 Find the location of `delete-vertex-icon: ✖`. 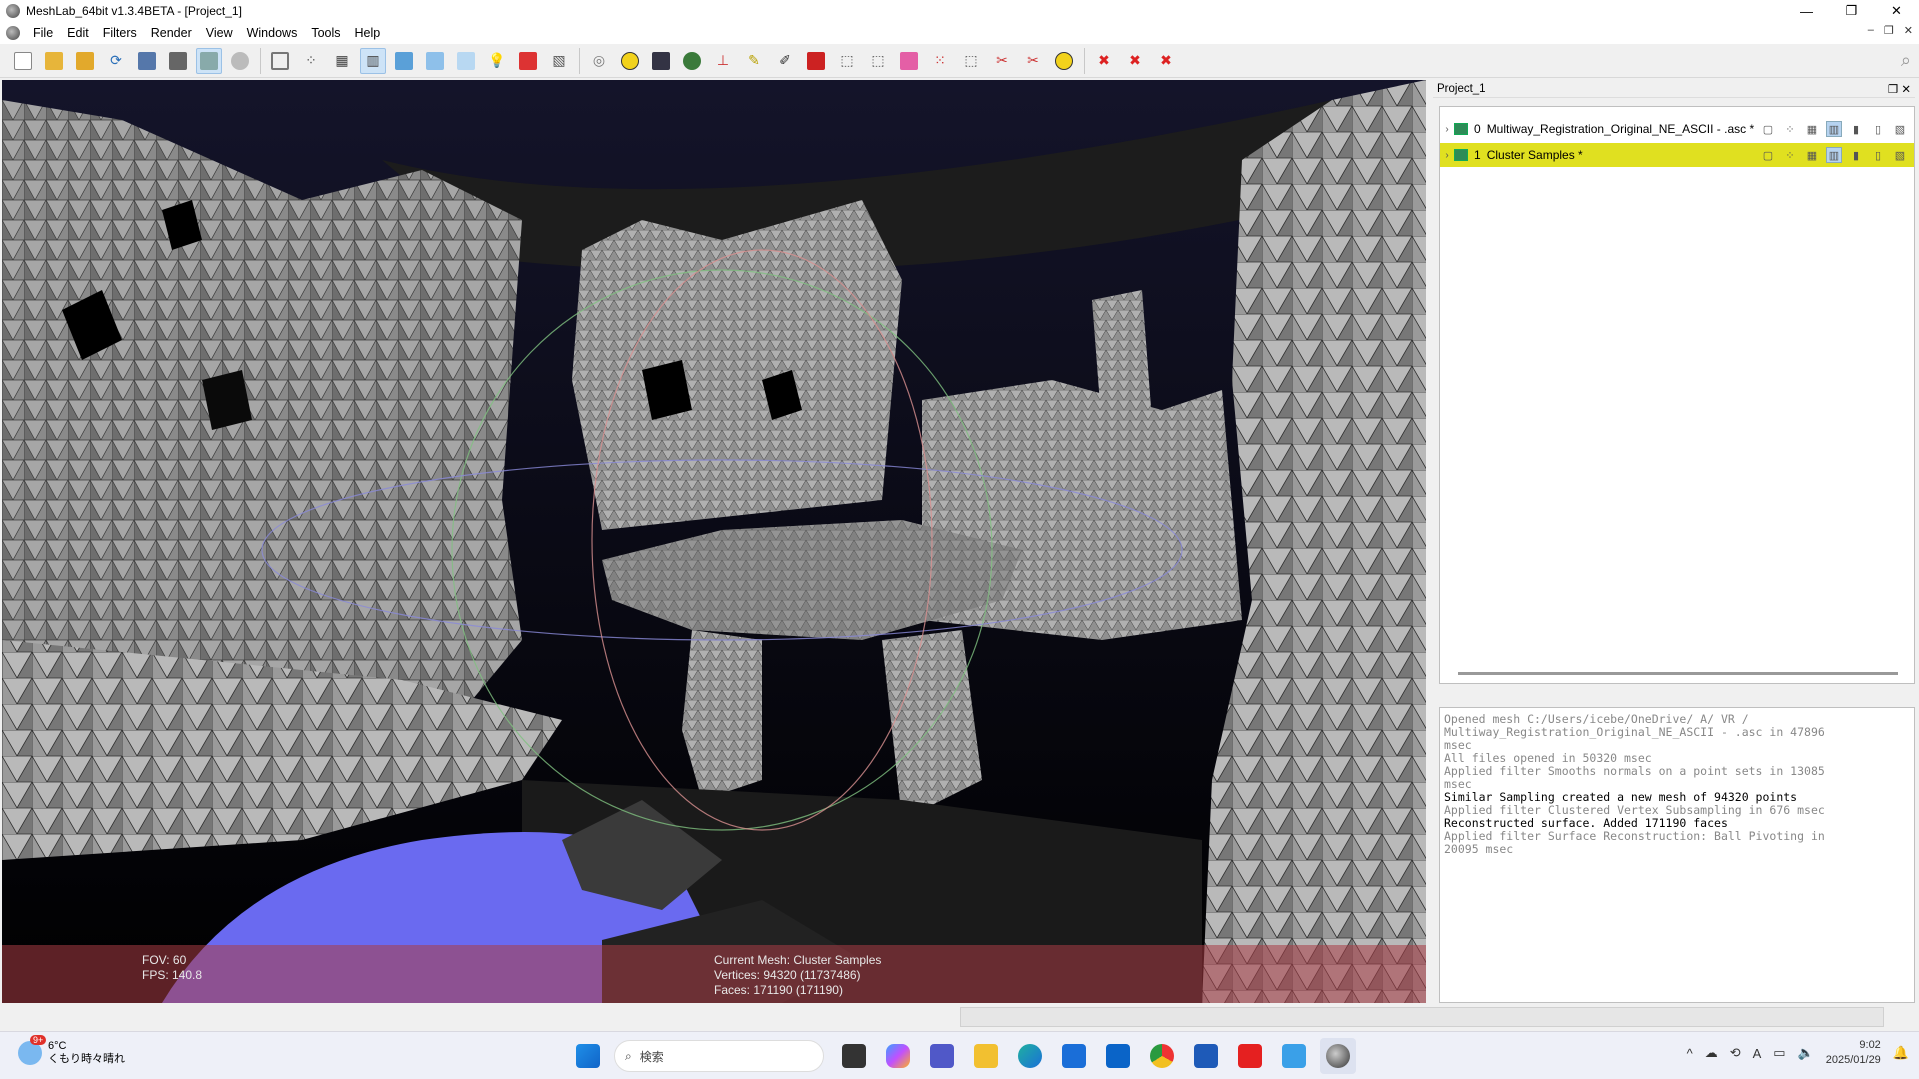

delete-vertex-icon: ✖ is located at coordinates (1166, 61).